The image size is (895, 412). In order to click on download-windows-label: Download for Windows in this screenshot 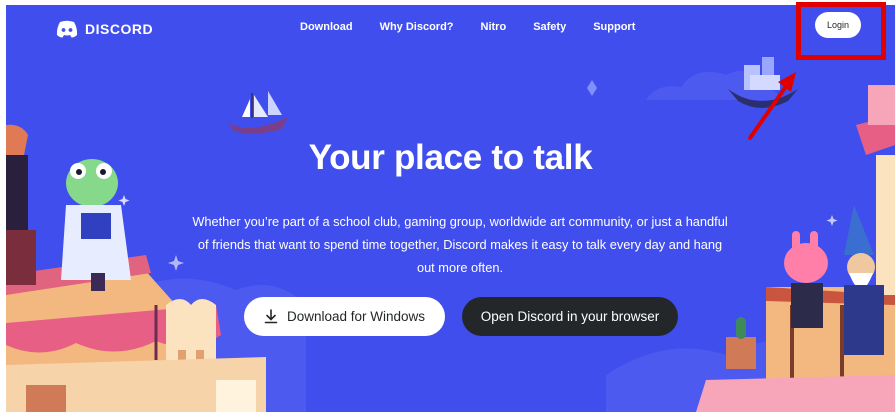, I will do `click(356, 316)`.